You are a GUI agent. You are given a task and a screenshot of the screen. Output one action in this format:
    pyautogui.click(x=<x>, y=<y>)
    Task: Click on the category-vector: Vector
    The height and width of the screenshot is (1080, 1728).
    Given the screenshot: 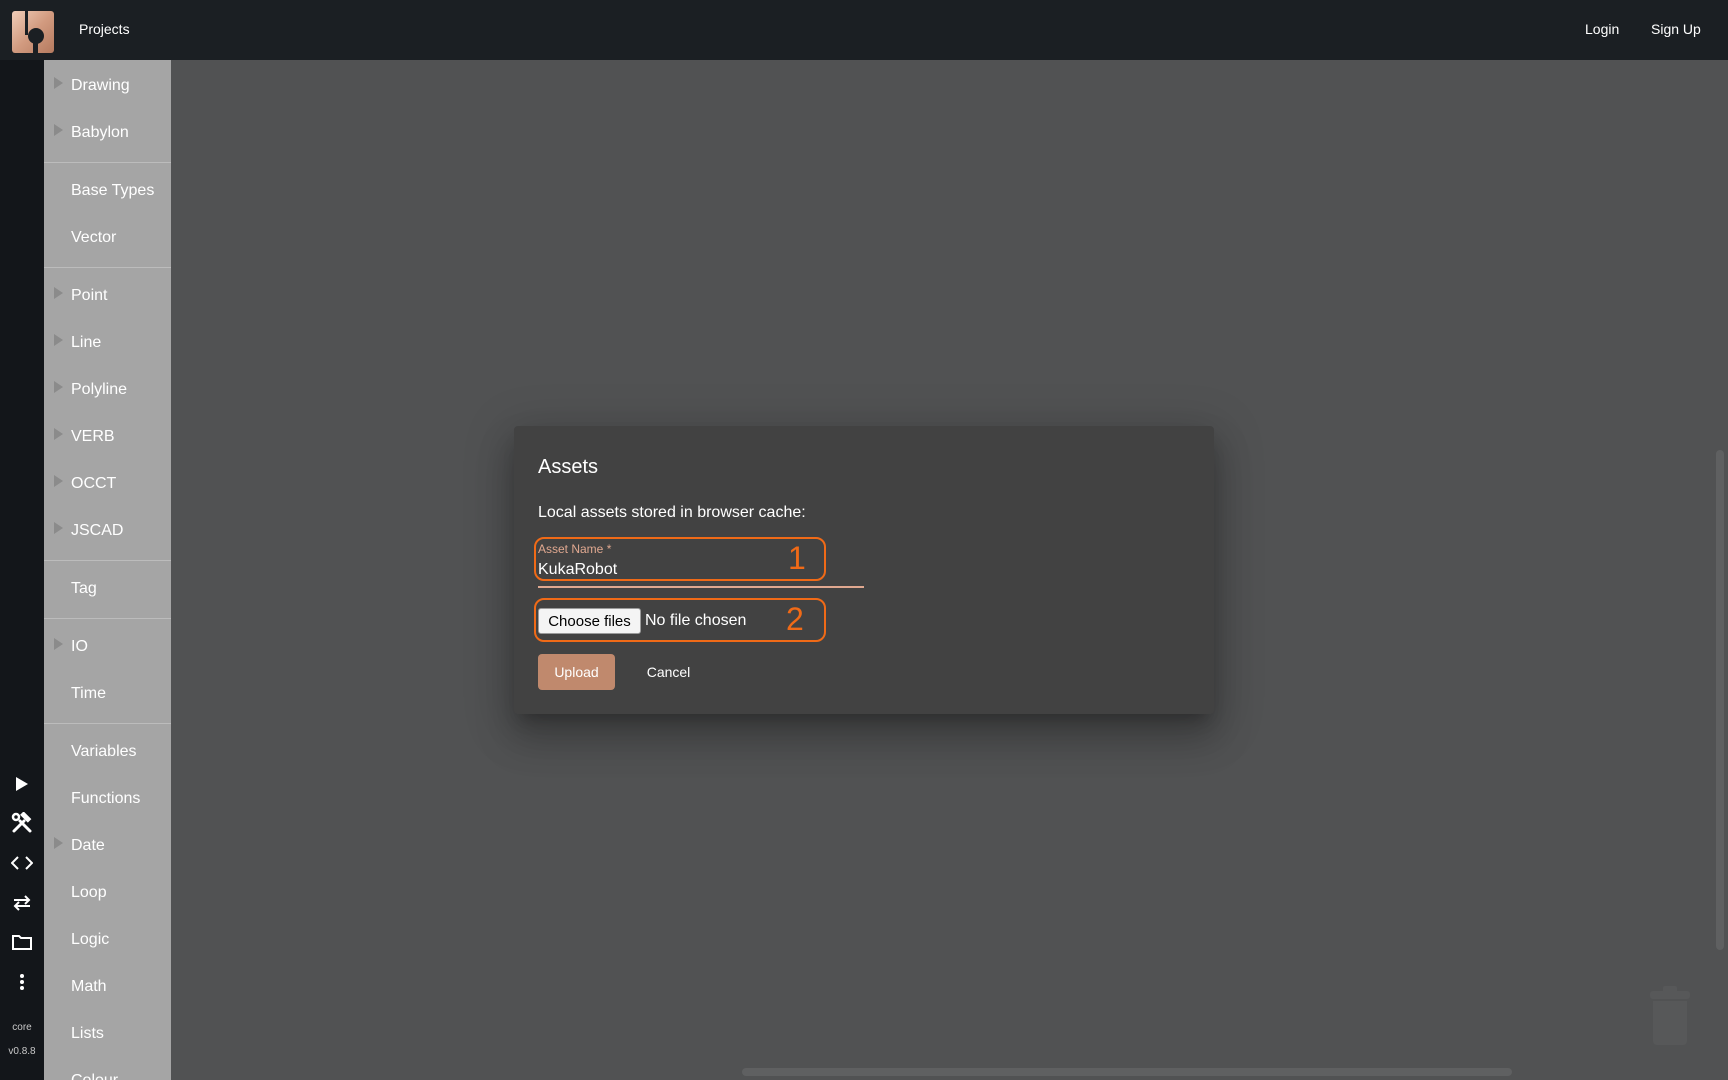 What is the action you would take?
    pyautogui.click(x=107, y=237)
    